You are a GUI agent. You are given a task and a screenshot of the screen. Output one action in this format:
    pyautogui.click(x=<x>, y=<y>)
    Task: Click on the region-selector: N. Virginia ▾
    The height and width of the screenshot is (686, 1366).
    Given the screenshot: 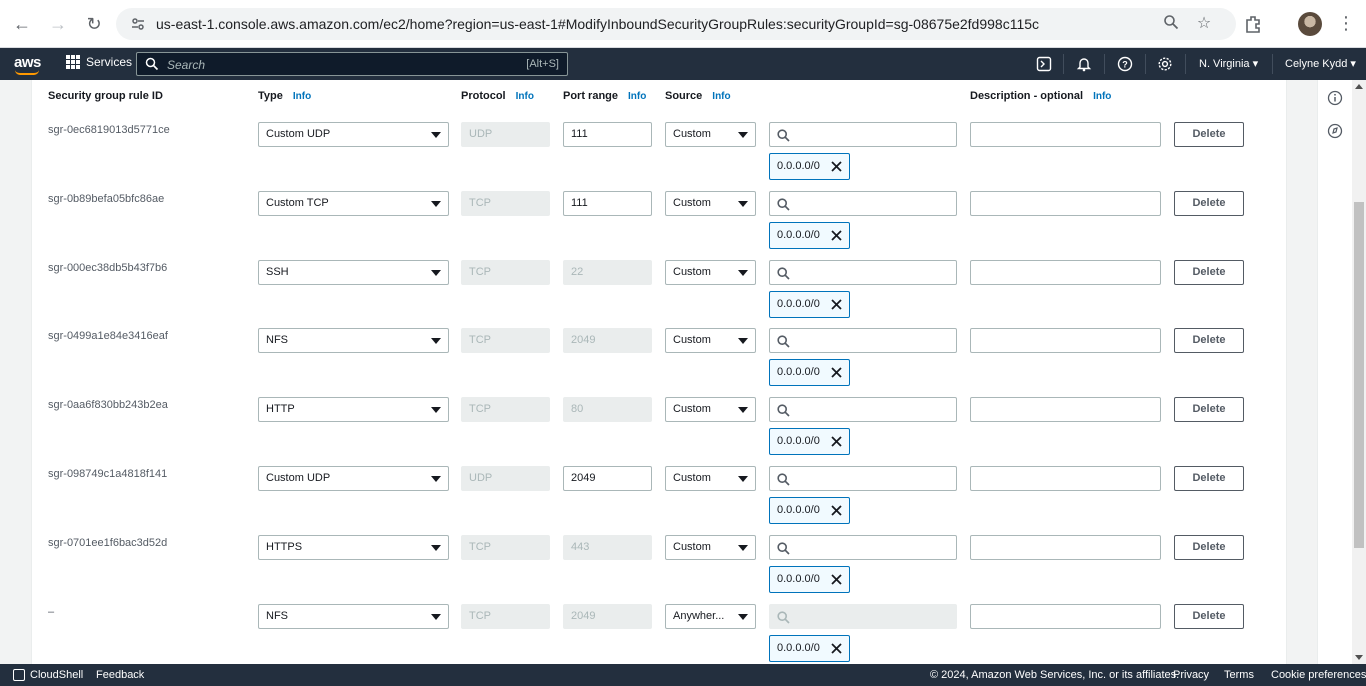 What is the action you would take?
    pyautogui.click(x=1228, y=63)
    